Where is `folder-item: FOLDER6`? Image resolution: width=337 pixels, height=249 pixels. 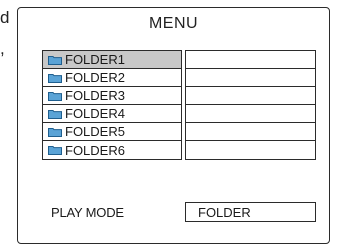
folder-item: FOLDER6 is located at coordinates (112, 150).